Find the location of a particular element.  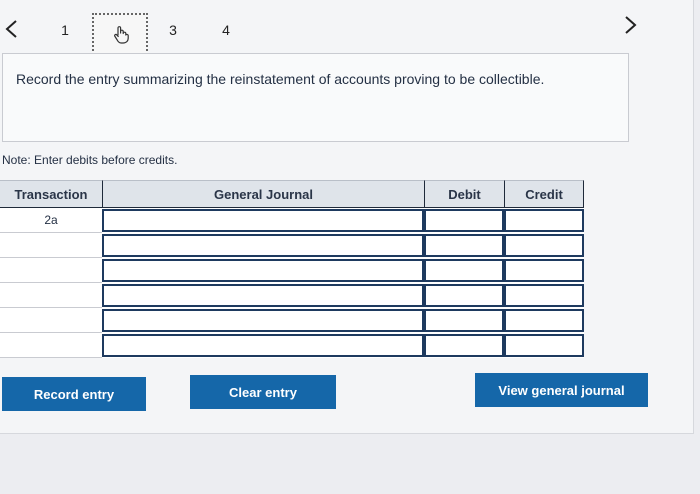

chevron-left-icon is located at coordinates (12, 29).